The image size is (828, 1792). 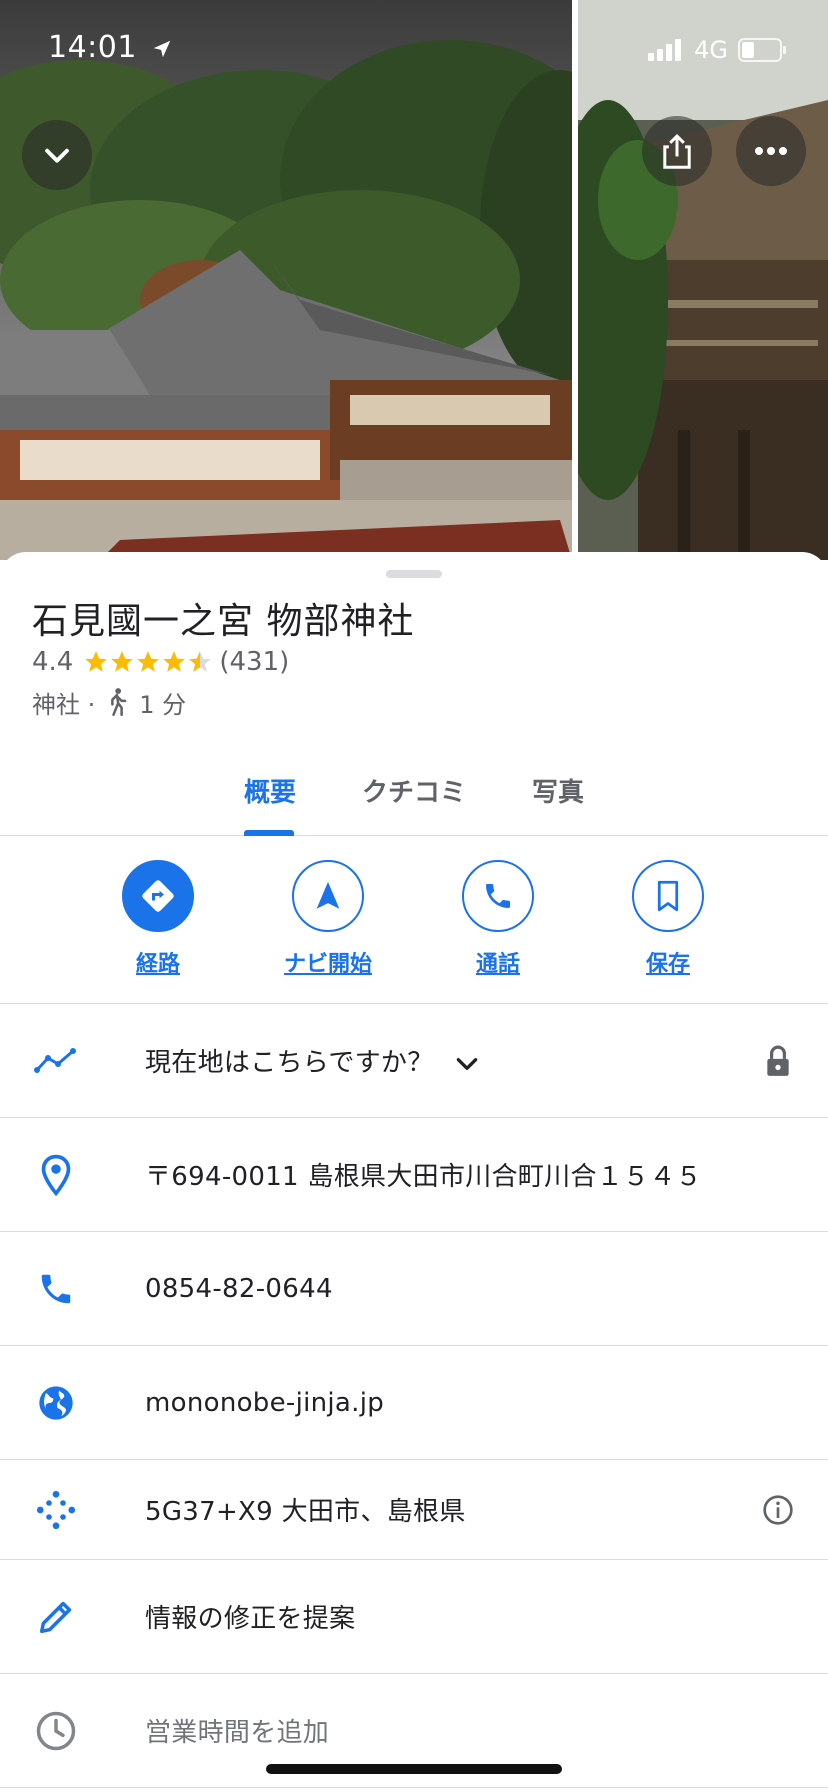 I want to click on location-prompt-text: 現在地はこちらですか？, so click(x=312, y=1060).